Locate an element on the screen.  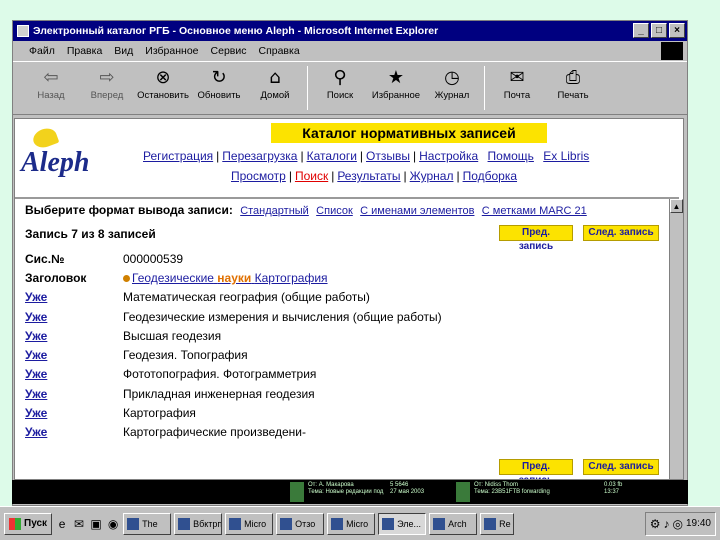
quicklaunch-channel-icon: ◉ is located at coordinates (113, 524).